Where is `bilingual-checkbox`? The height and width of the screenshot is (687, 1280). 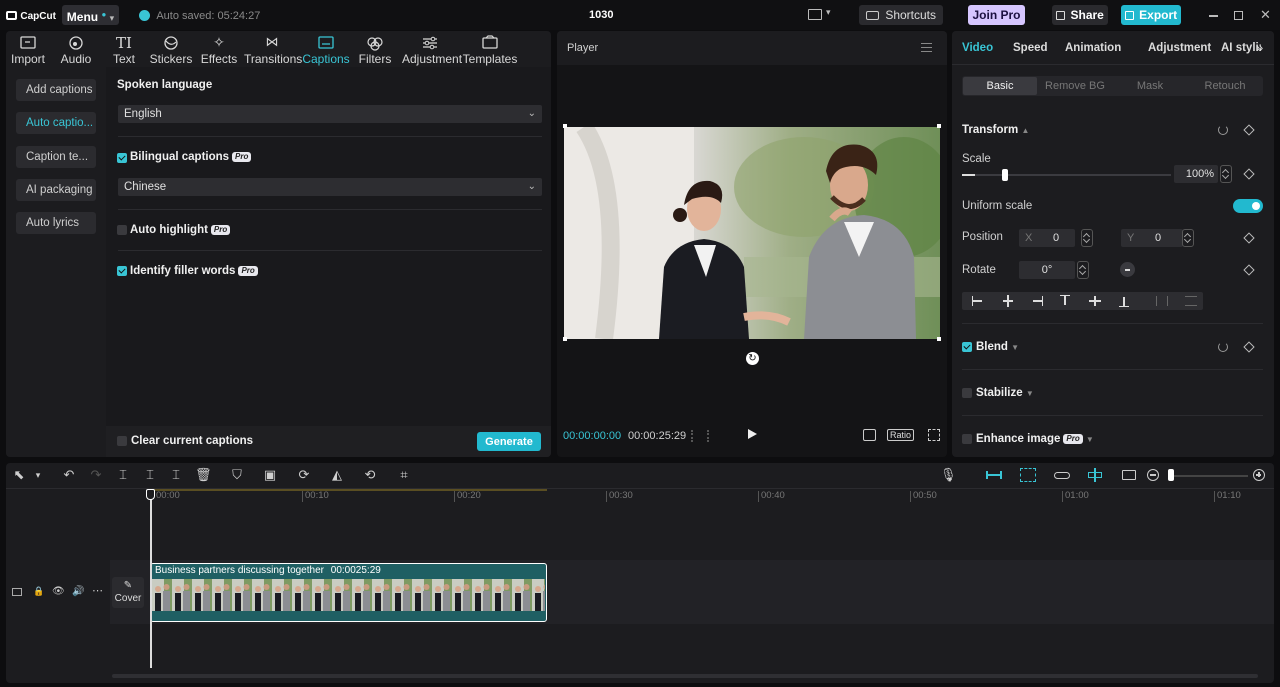
bilingual-checkbox is located at coordinates (122, 158).